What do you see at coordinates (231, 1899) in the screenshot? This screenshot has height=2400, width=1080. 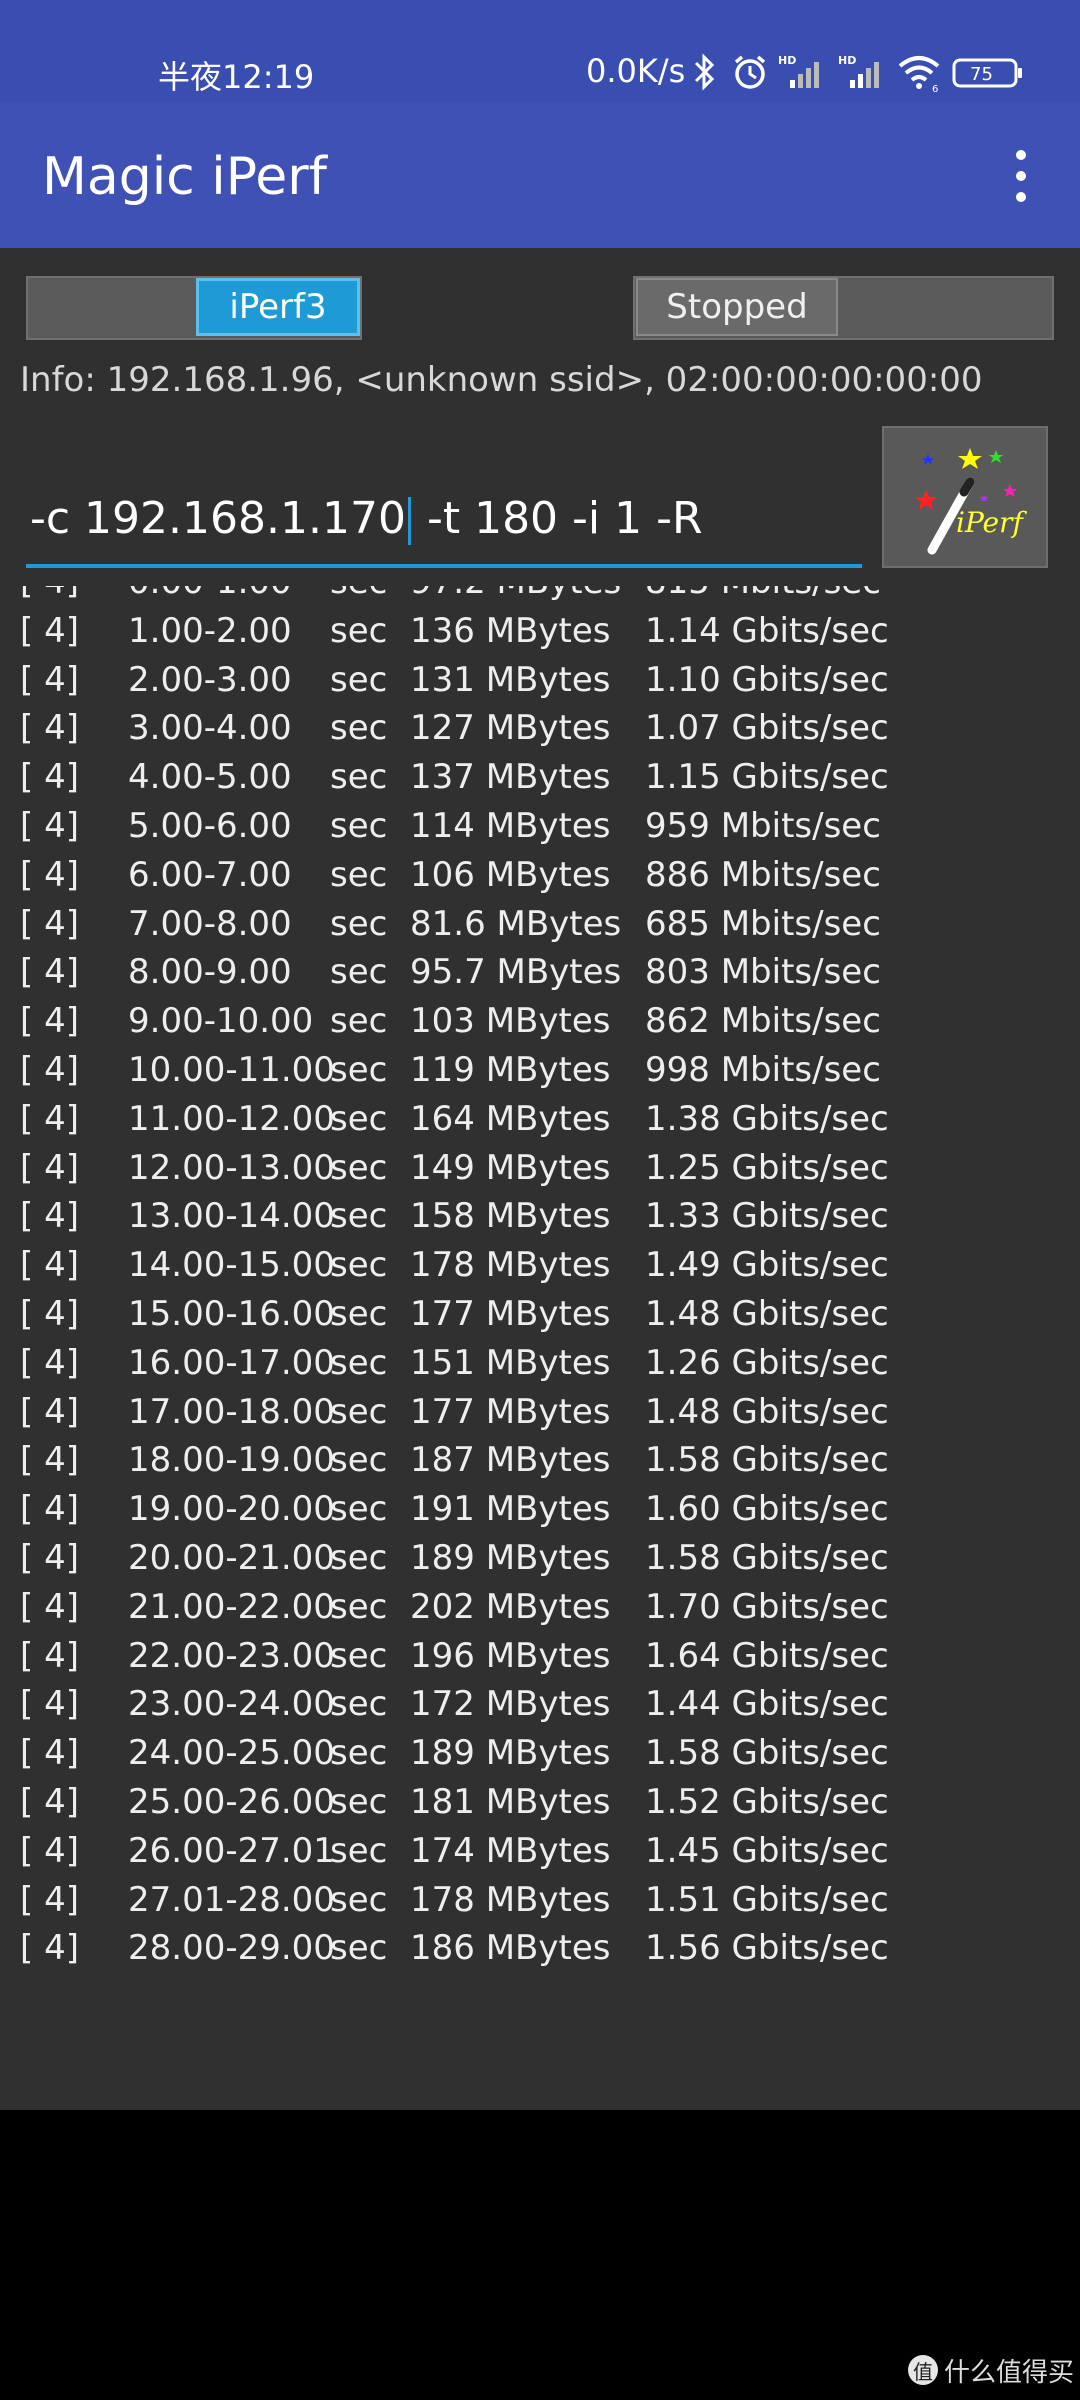 I see `log-interval: 27.01-28.00` at bounding box center [231, 1899].